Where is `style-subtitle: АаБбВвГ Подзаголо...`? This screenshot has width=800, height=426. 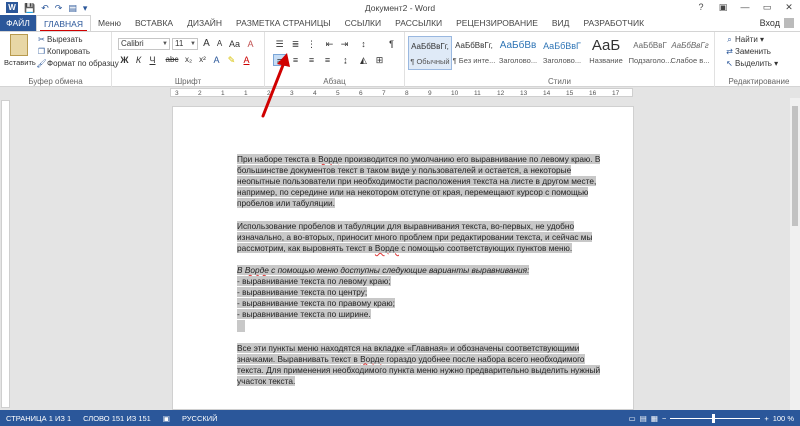
style-subtitle: АаБбВвГ Подзаголо... is located at coordinates (650, 53).